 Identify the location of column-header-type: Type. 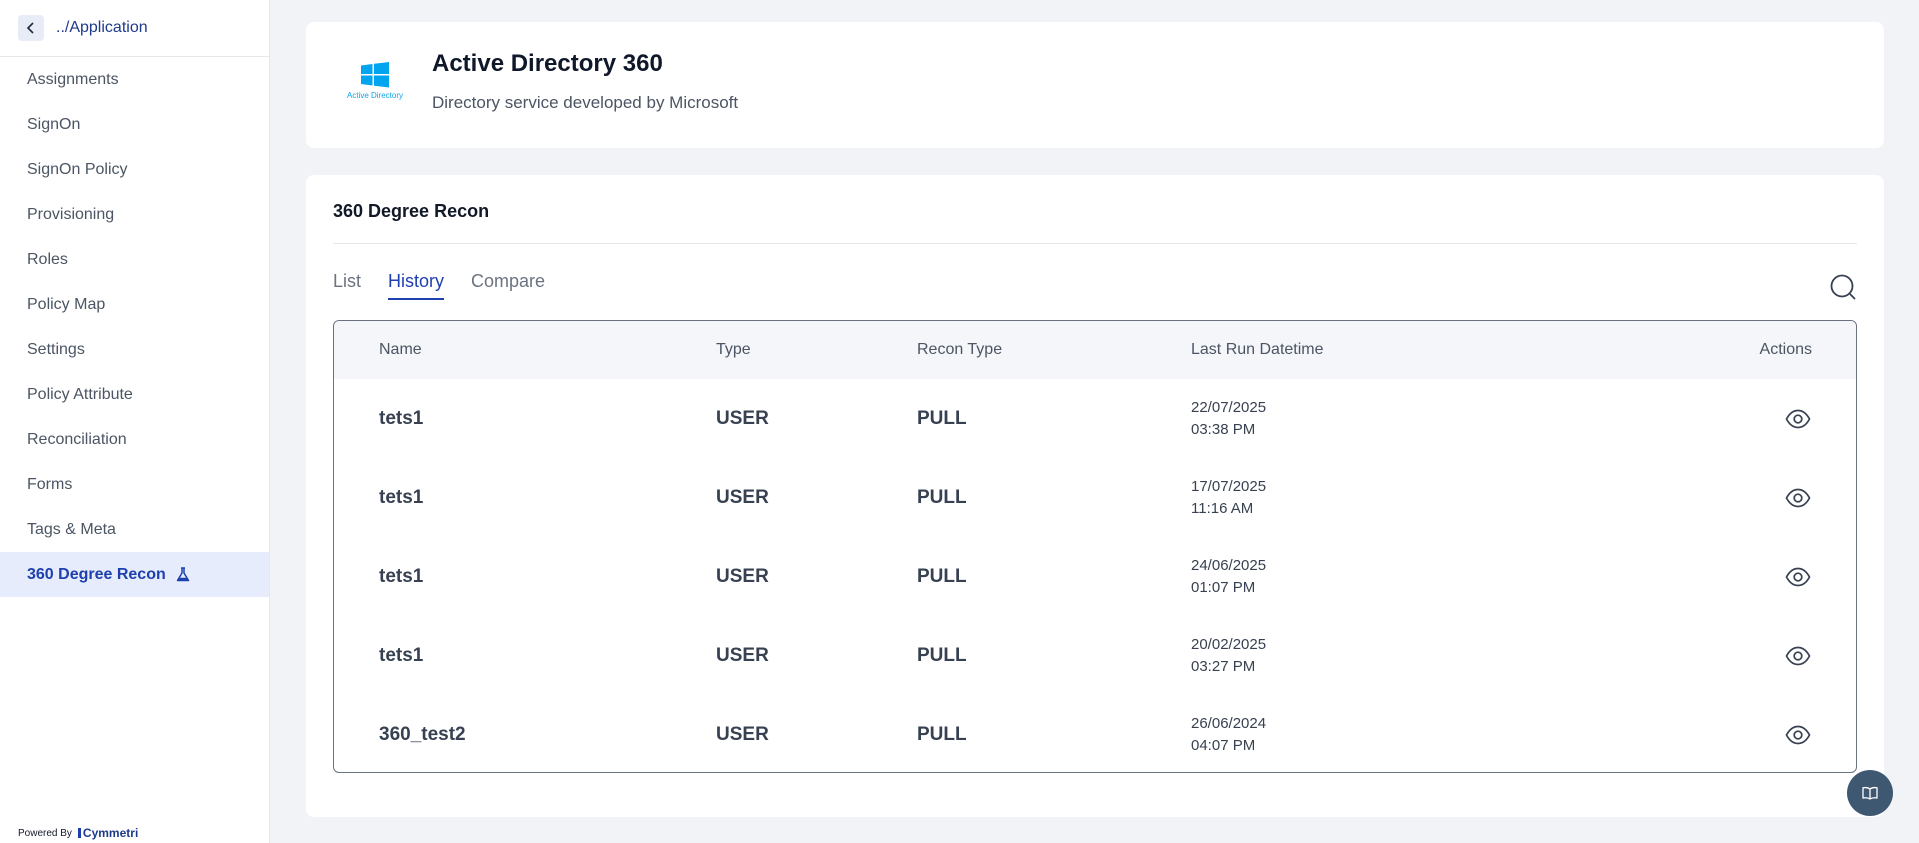
(816, 350).